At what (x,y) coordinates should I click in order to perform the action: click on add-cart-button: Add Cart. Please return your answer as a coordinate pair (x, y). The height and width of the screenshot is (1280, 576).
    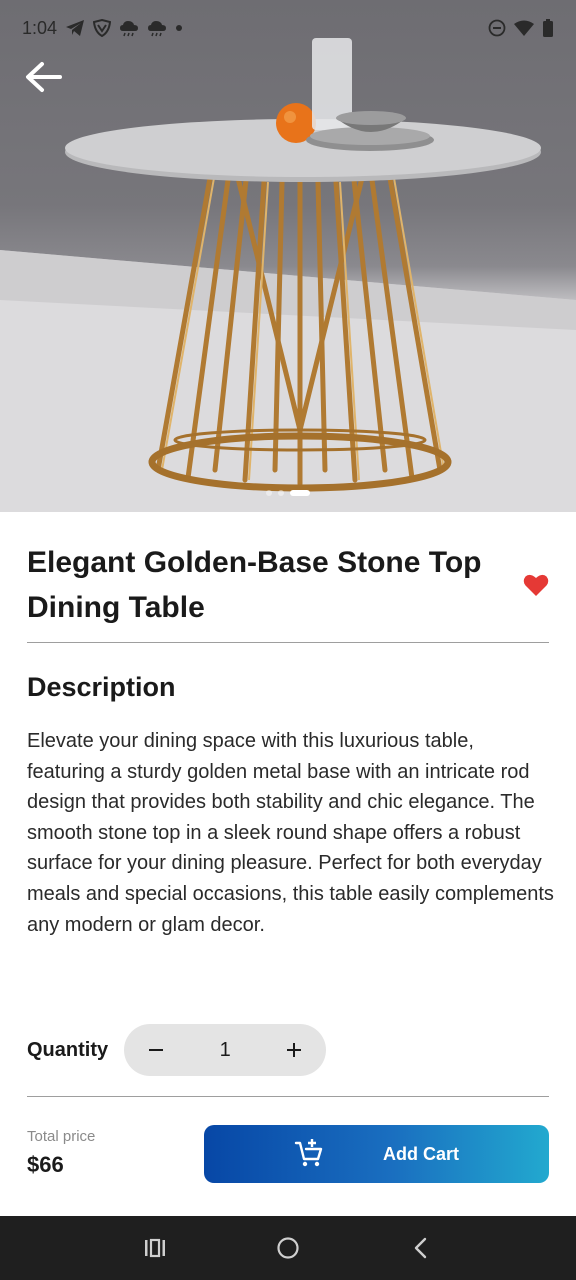
    Looking at the image, I should click on (376, 1154).